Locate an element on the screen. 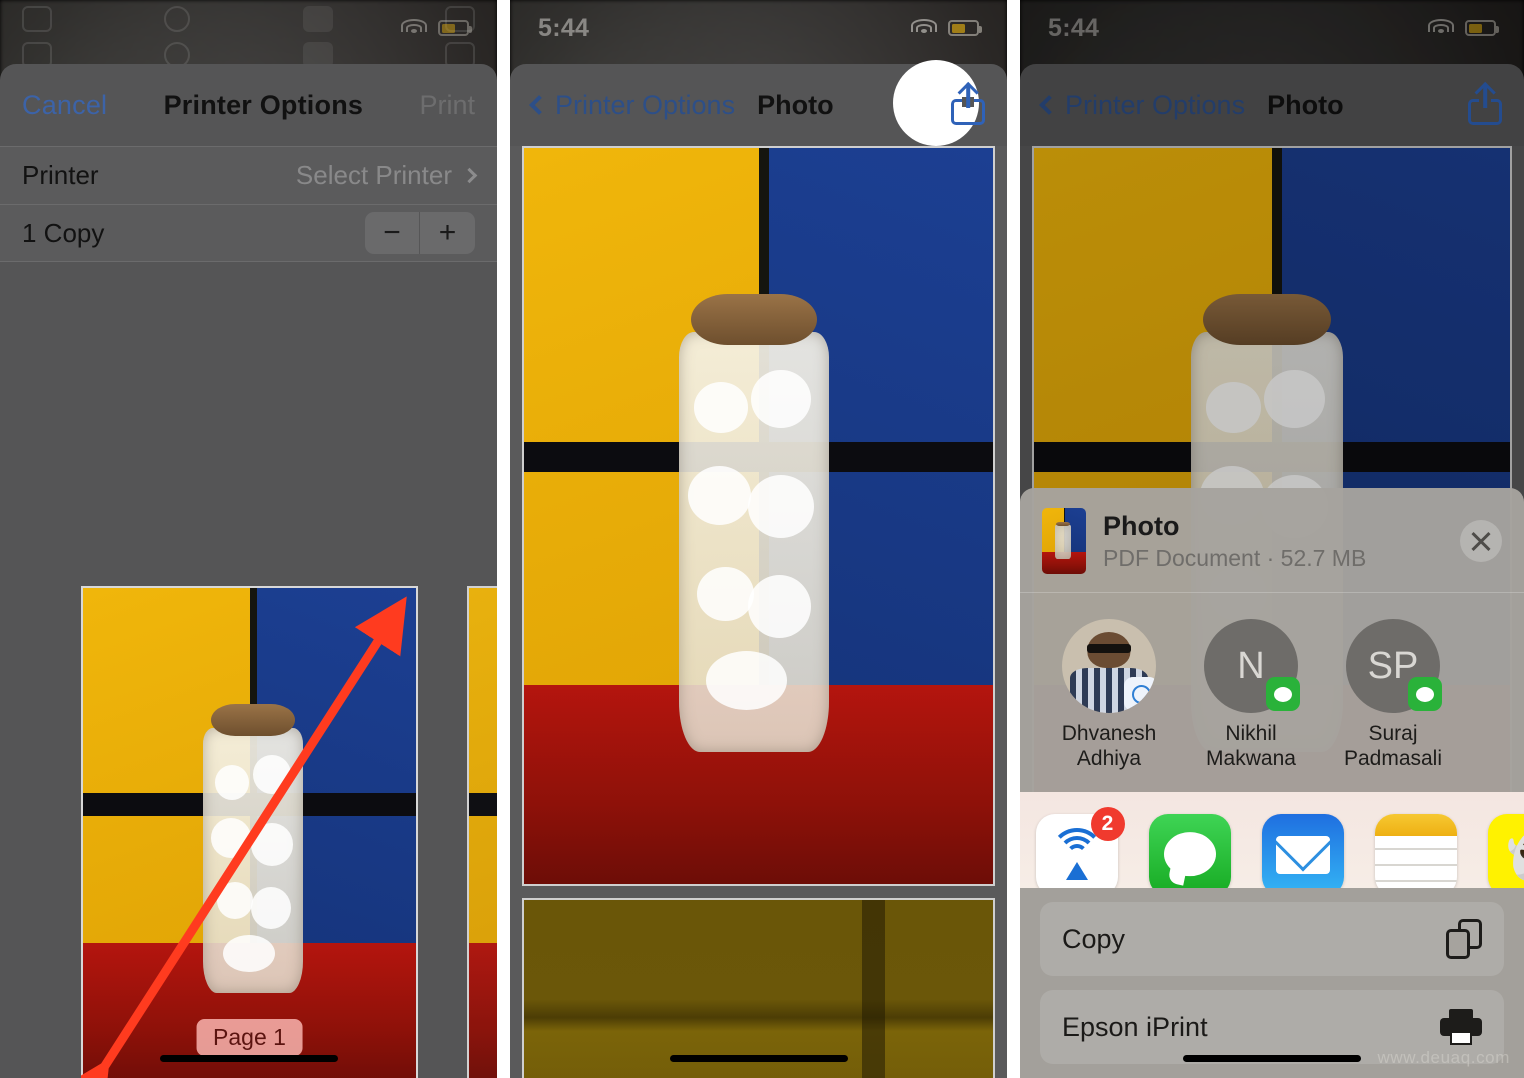  close-icon is located at coordinates (1481, 541).